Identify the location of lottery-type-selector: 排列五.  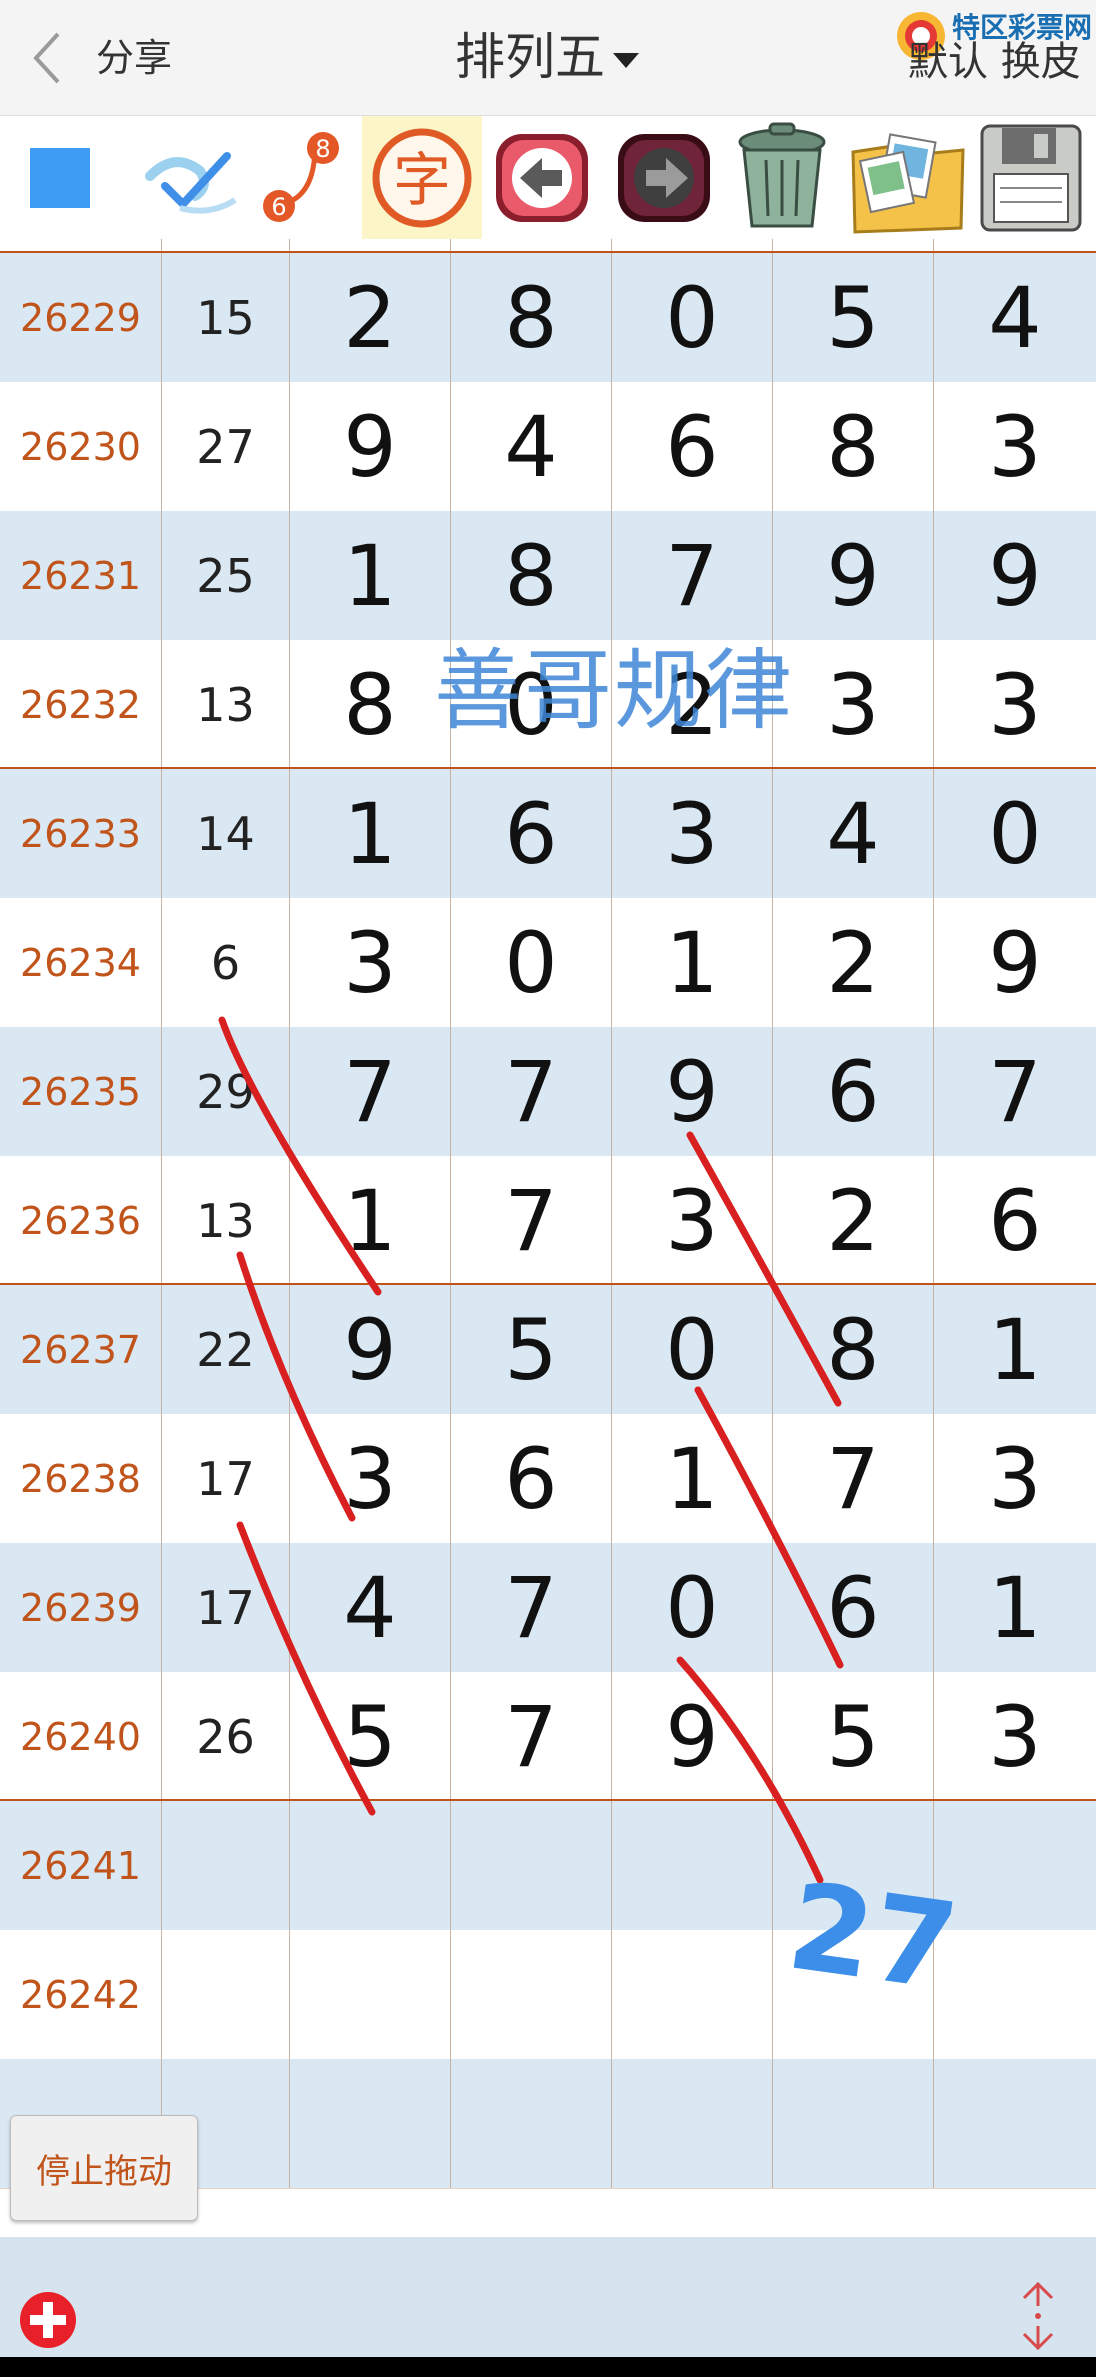
(547, 57).